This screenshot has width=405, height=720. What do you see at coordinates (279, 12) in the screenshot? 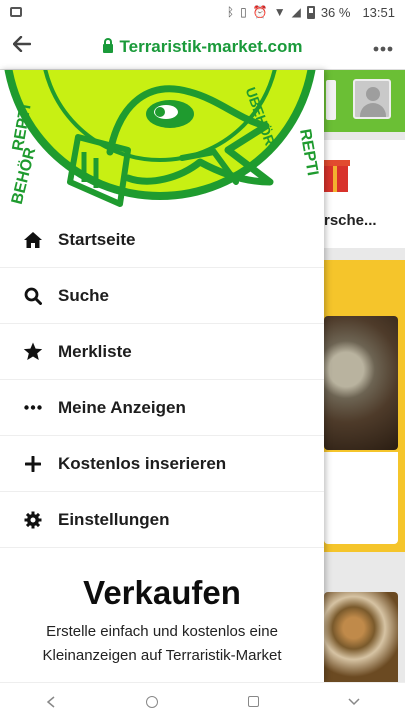
I see `wifi-icon: ▼` at bounding box center [279, 12].